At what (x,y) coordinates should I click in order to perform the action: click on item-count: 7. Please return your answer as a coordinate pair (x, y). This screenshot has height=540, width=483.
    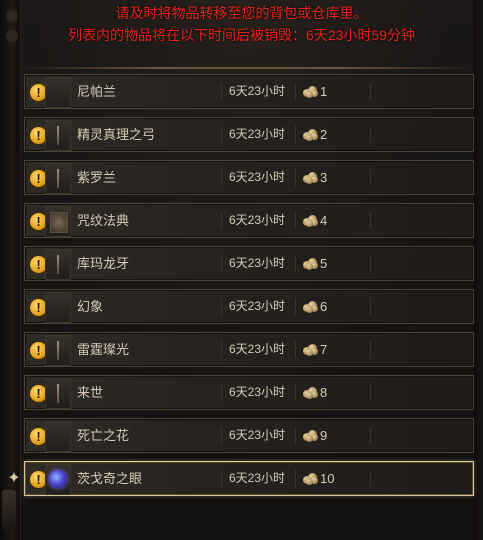
    Looking at the image, I should click on (324, 349).